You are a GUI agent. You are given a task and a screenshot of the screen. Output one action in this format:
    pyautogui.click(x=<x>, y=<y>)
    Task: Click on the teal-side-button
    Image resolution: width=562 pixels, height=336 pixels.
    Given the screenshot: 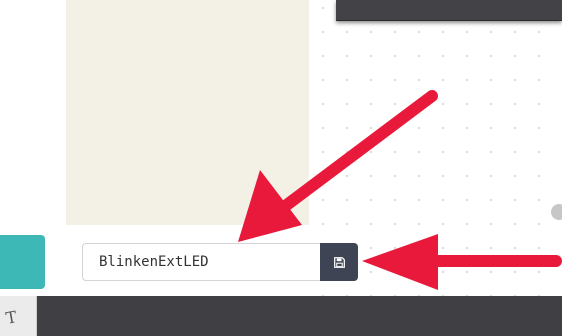 What is the action you would take?
    pyautogui.click(x=22, y=262)
    